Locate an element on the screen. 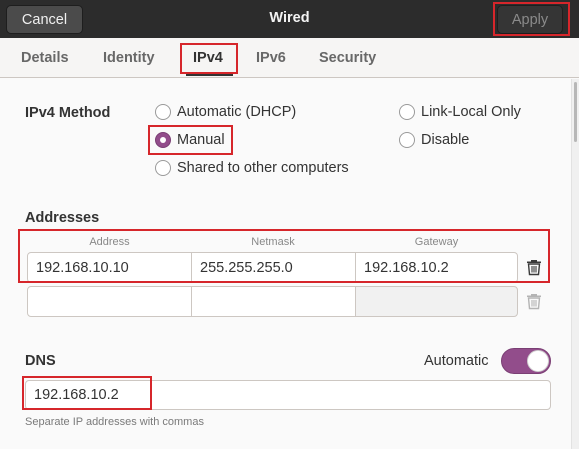  dns-automatic-toggle is located at coordinates (526, 361).